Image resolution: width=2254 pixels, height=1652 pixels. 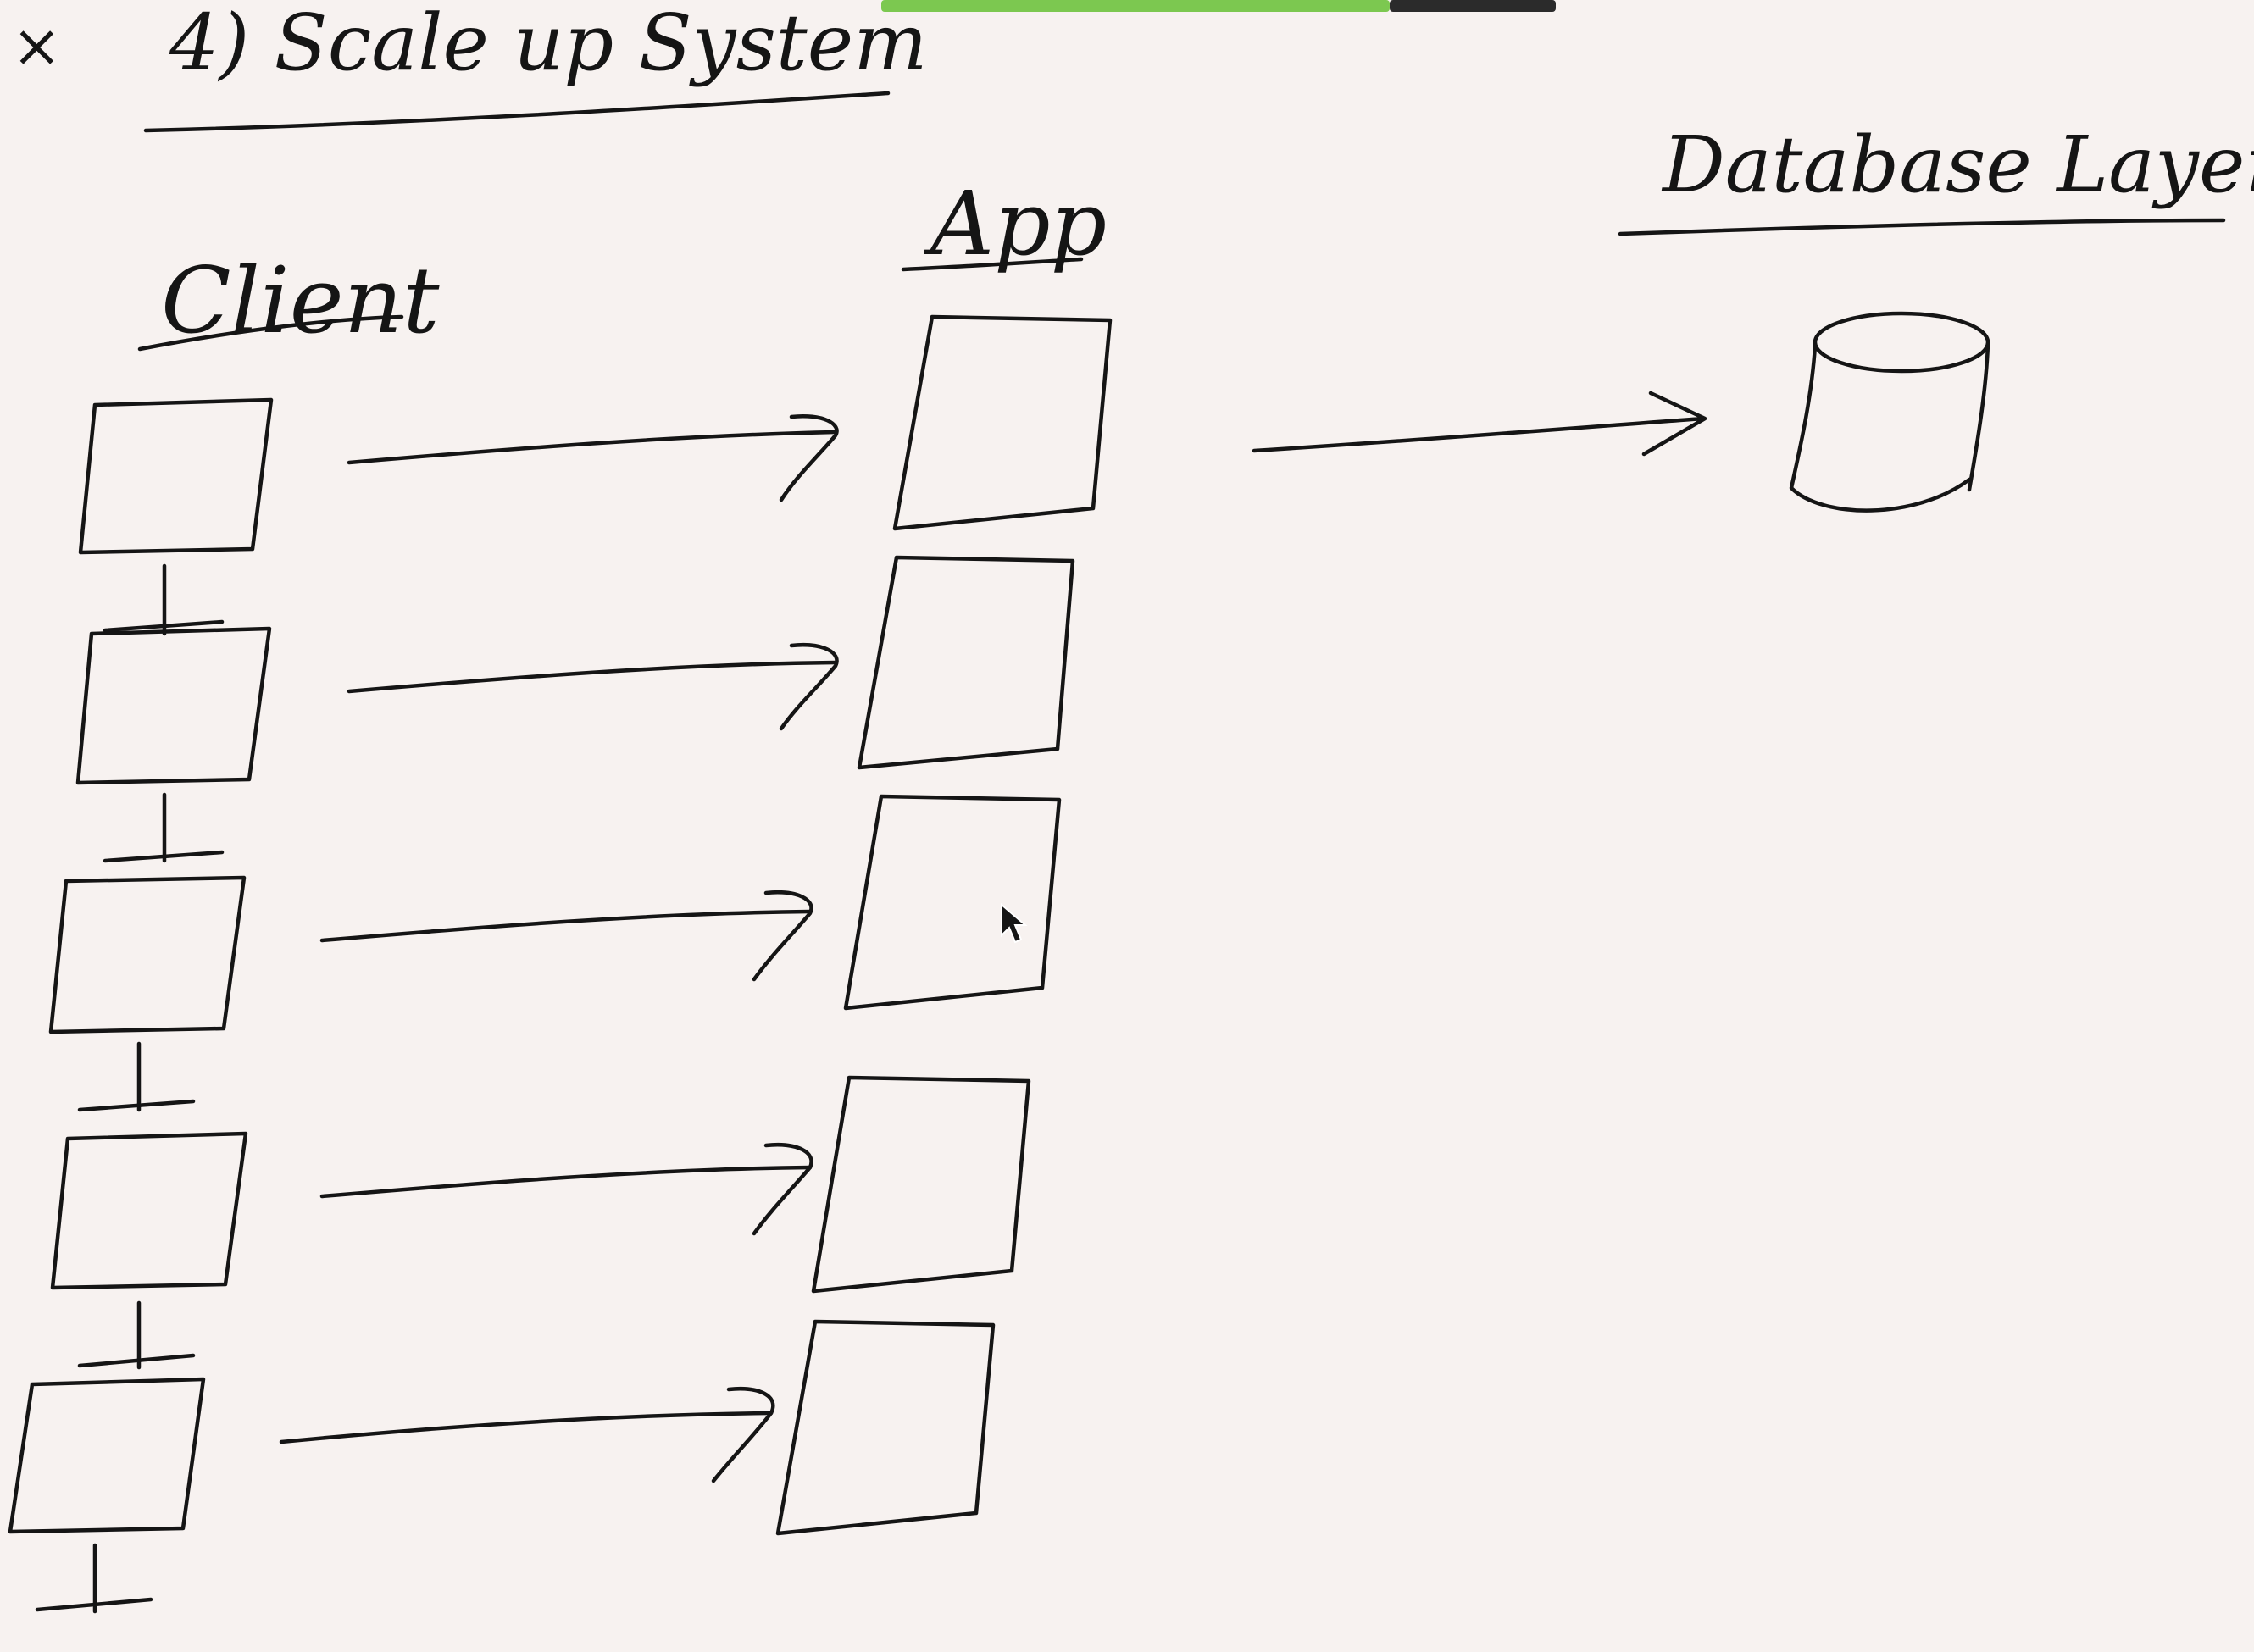 What do you see at coordinates (37, 45) in the screenshot?
I see `close-icon: ×` at bounding box center [37, 45].